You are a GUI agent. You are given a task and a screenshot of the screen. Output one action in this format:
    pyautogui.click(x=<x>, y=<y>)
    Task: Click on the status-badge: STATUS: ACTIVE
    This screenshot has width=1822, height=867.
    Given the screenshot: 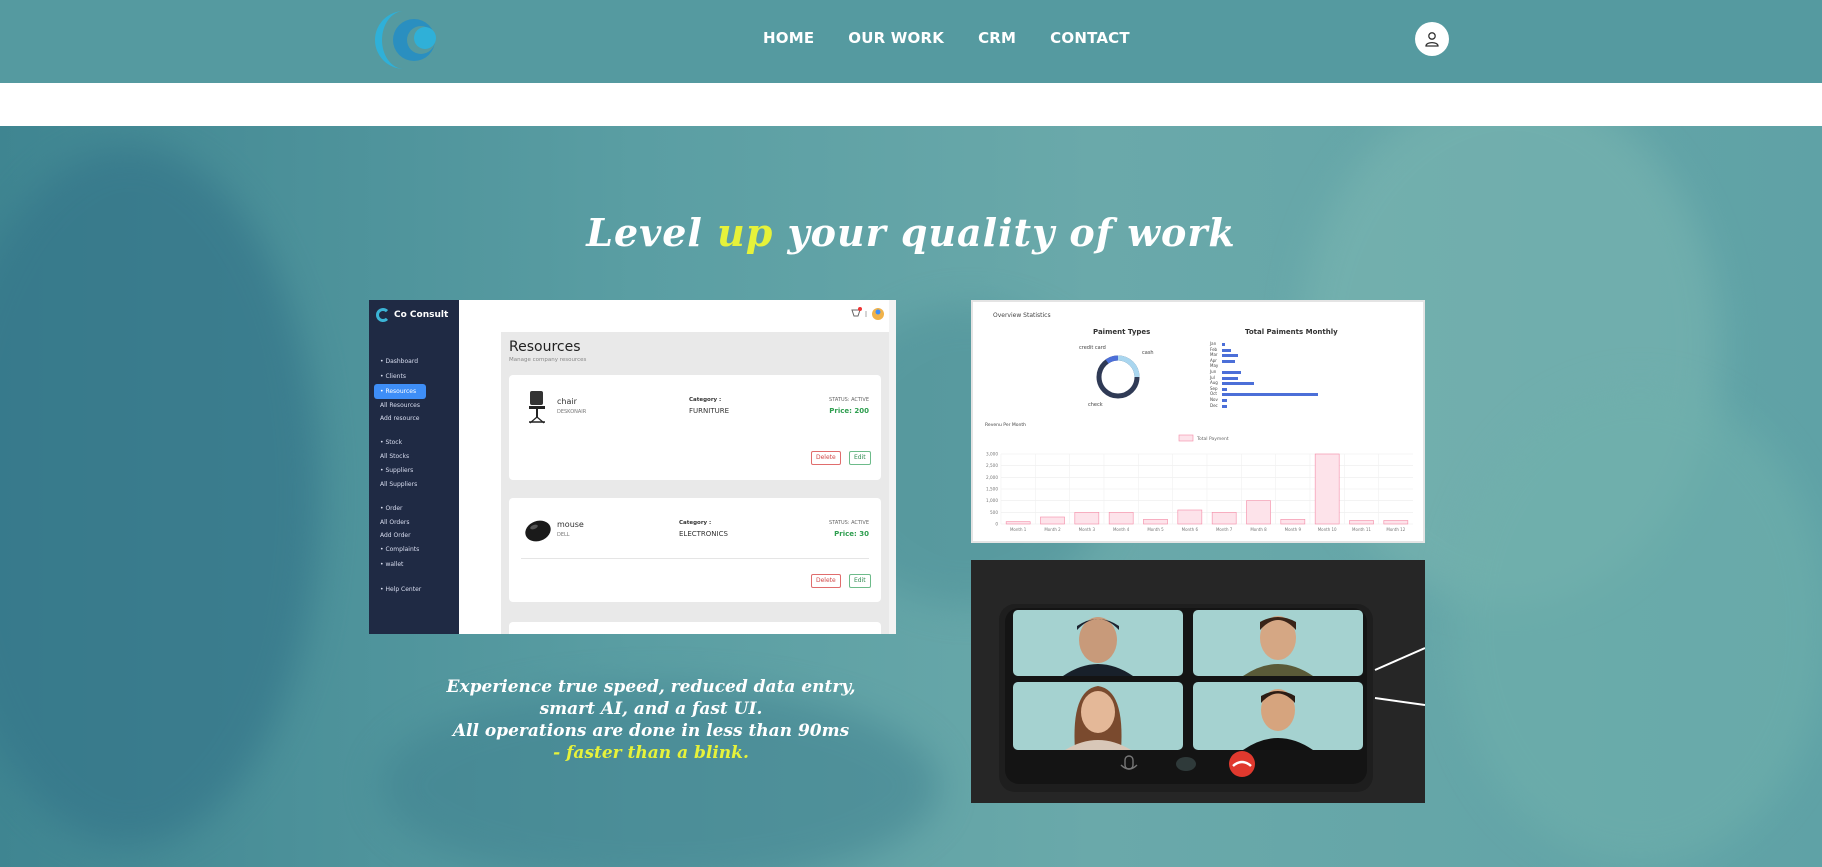 What is the action you would take?
    pyautogui.click(x=849, y=400)
    